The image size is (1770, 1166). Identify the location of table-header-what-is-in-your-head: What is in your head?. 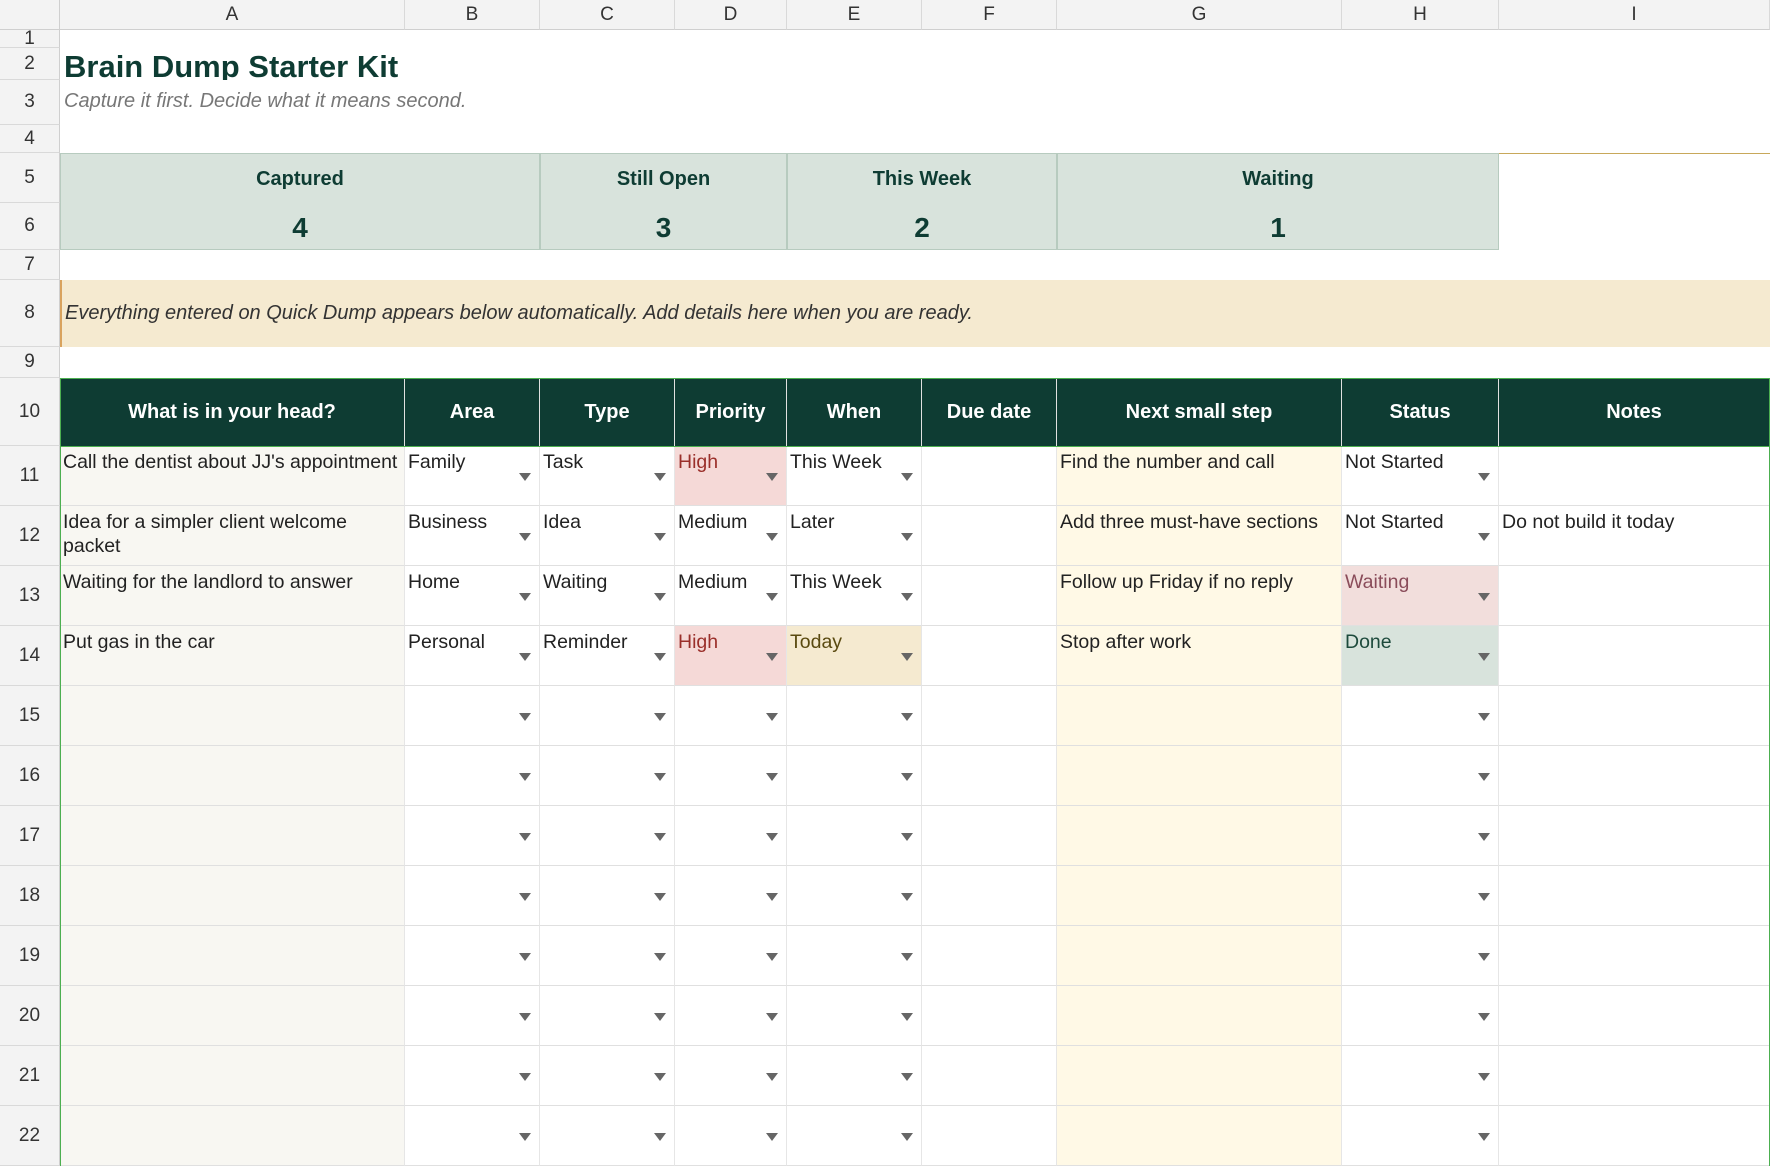
(232, 412).